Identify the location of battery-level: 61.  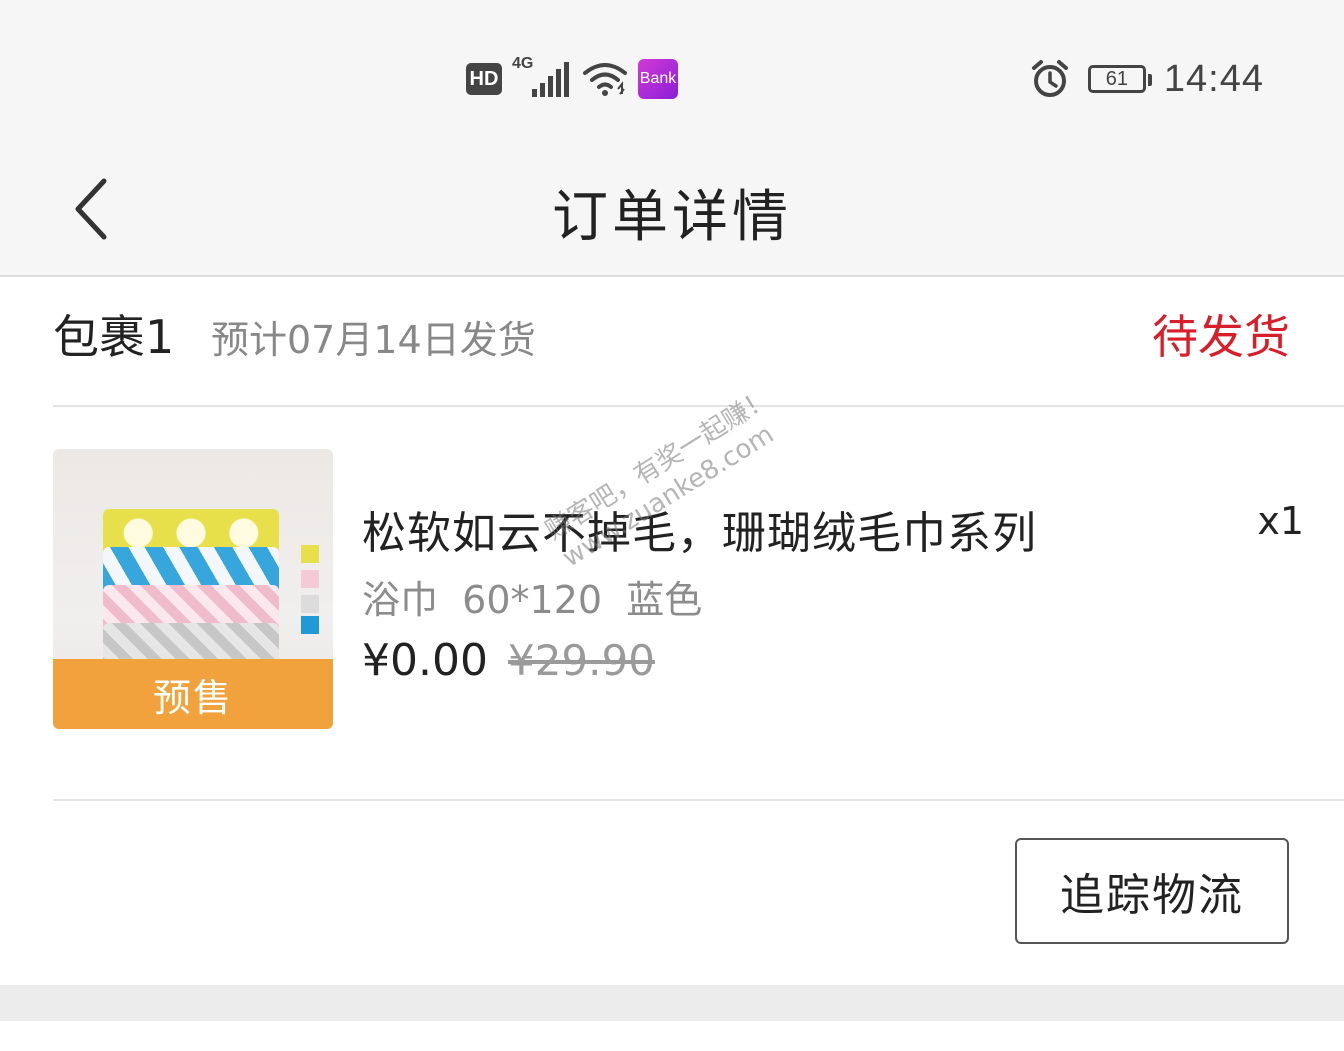
(1117, 78).